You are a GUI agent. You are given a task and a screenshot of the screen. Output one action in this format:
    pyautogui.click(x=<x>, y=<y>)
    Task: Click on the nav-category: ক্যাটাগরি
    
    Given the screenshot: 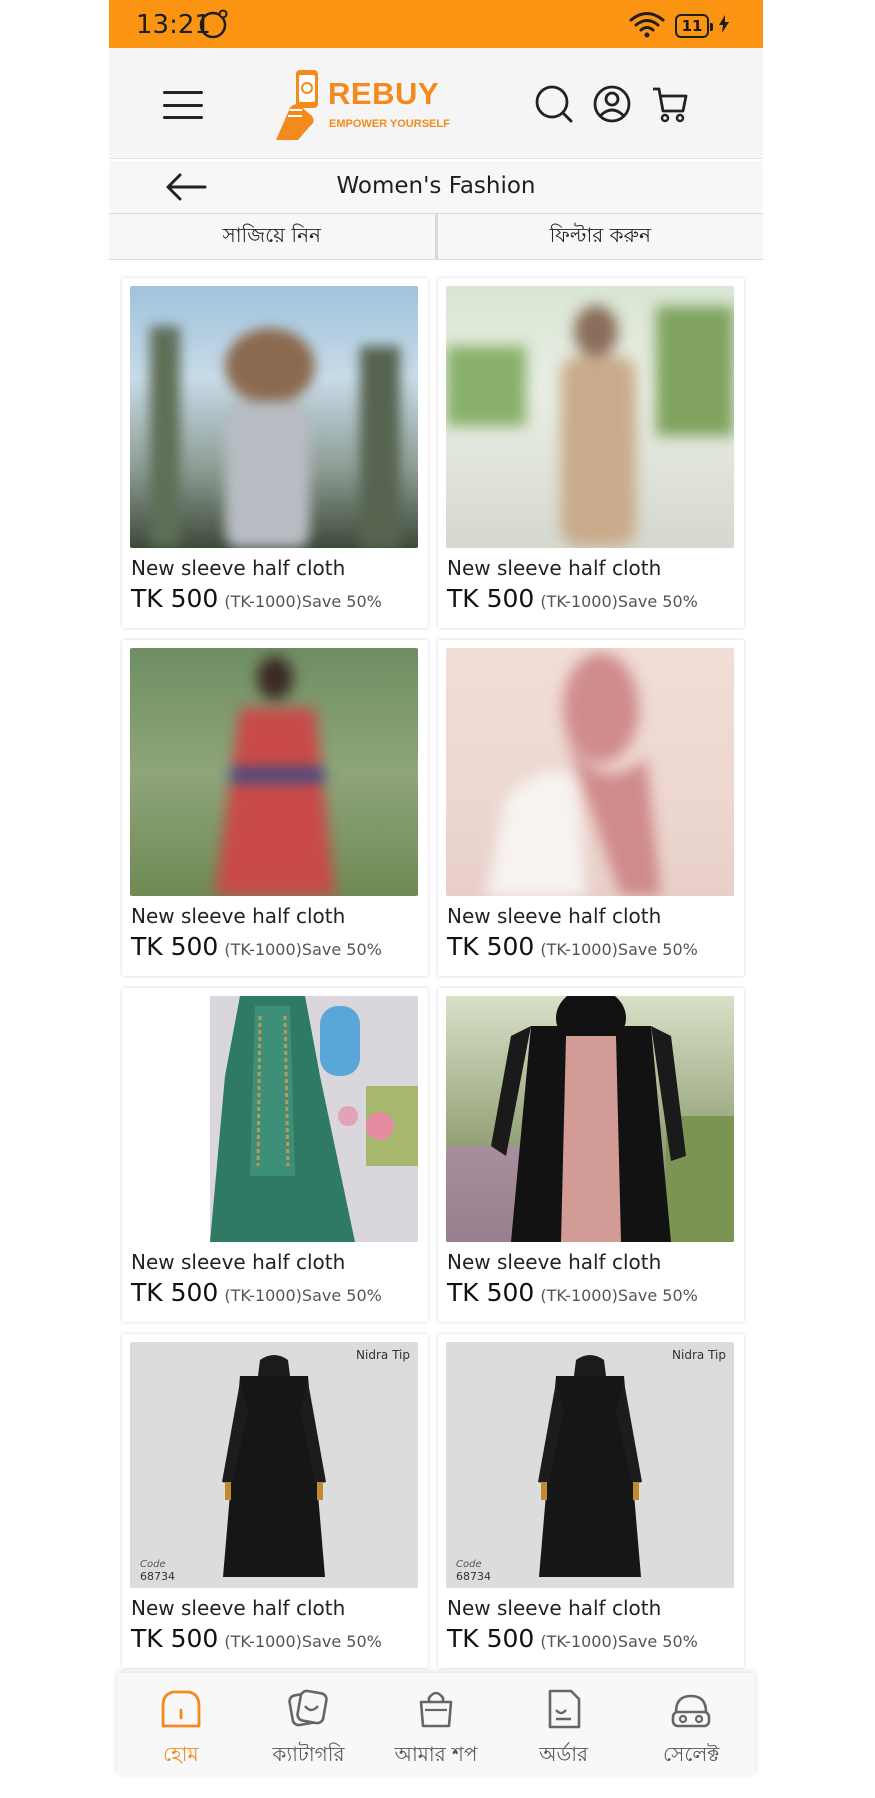 What is the action you would take?
    pyautogui.click(x=308, y=1724)
    